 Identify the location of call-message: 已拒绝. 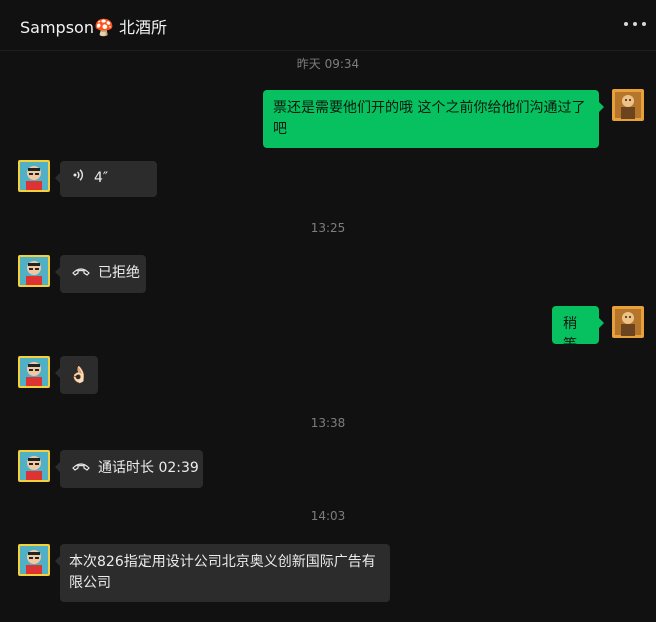
(100, 274).